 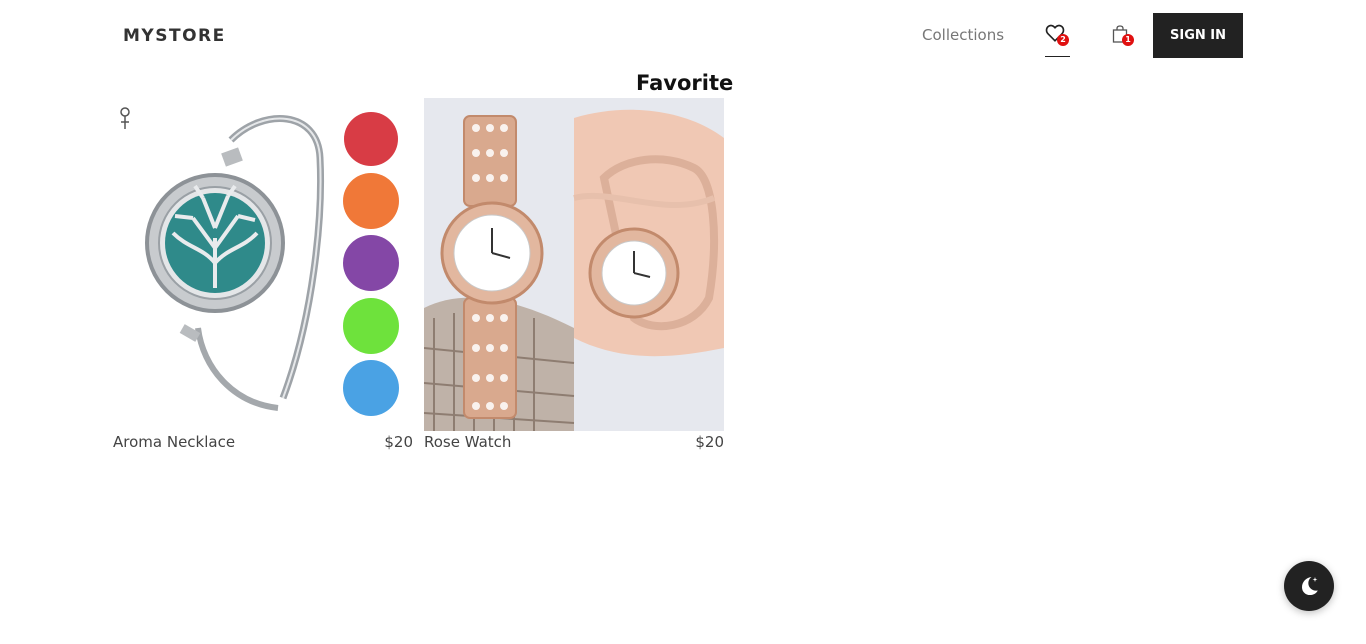 I want to click on favorites-count-badge: 2, so click(x=1063, y=40).